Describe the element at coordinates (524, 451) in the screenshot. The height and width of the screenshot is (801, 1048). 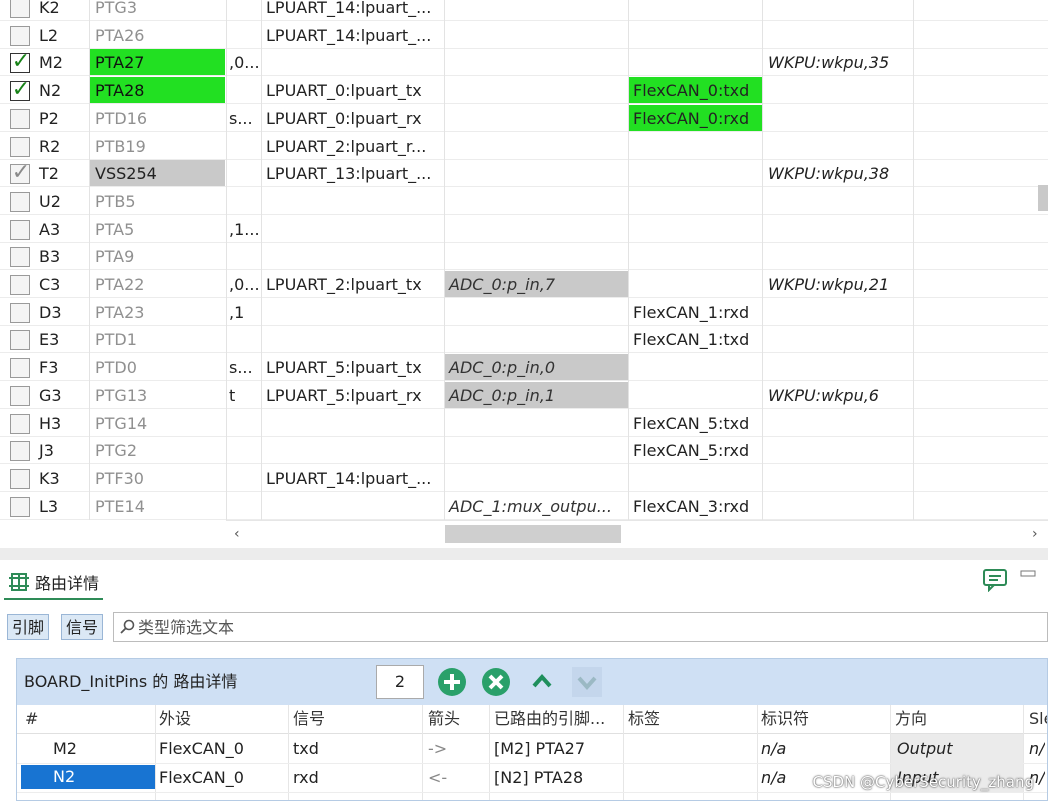
I see `pin-row: J3 PTG2 FlexCAN_5:rxd` at that location.